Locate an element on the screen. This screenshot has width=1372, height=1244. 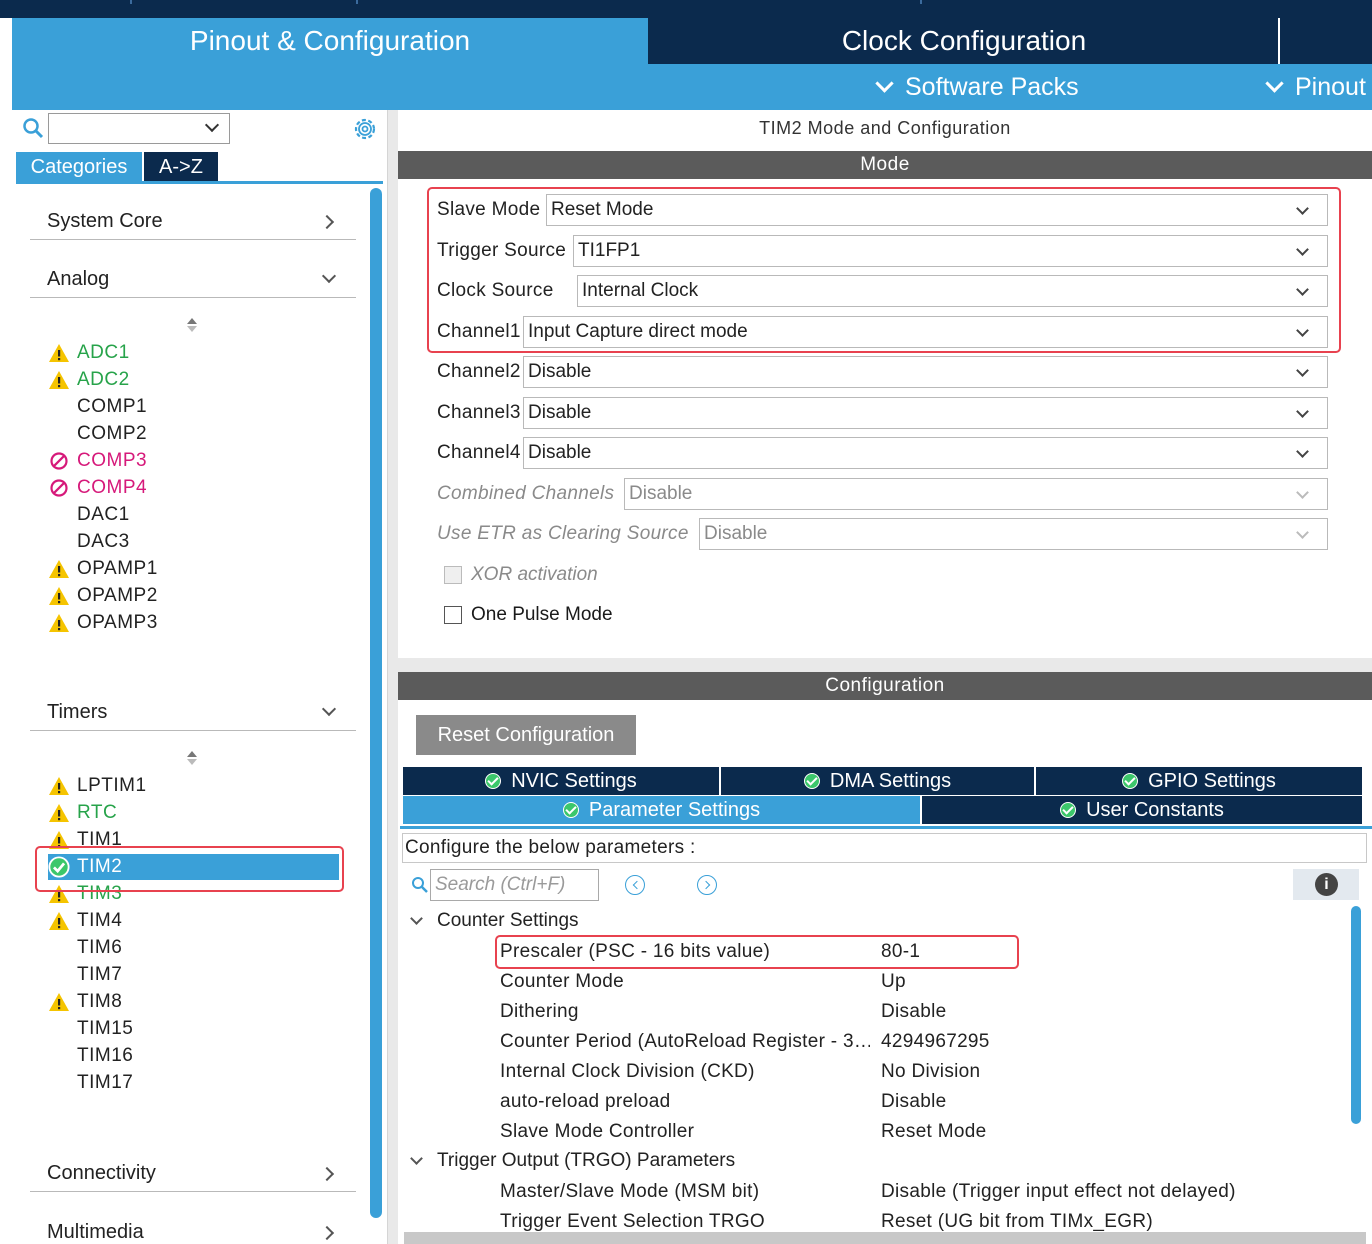
param-value: Up is located at coordinates (893, 982).